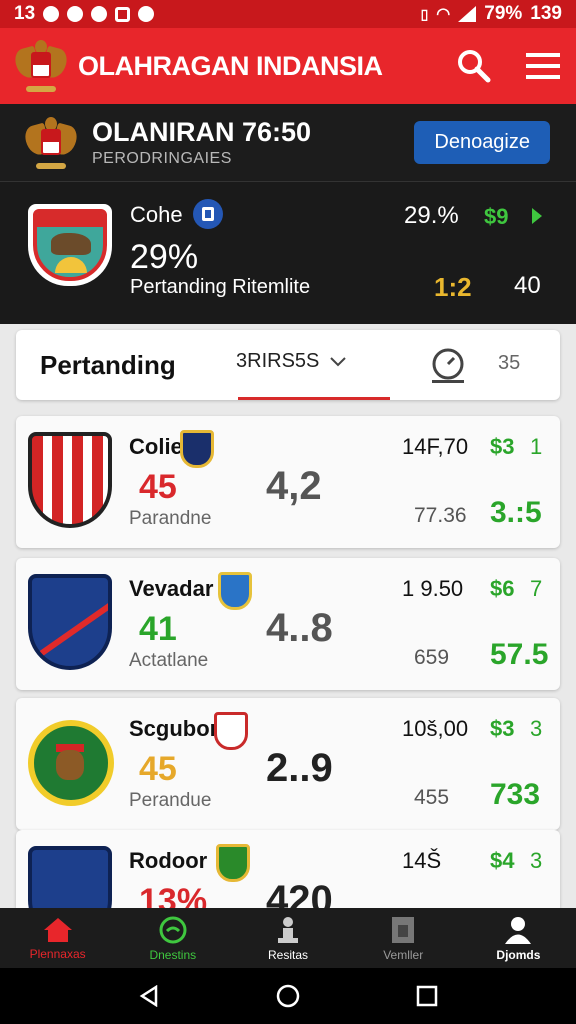 The image size is (576, 1024). I want to click on featured-percent: 29%, so click(164, 257).